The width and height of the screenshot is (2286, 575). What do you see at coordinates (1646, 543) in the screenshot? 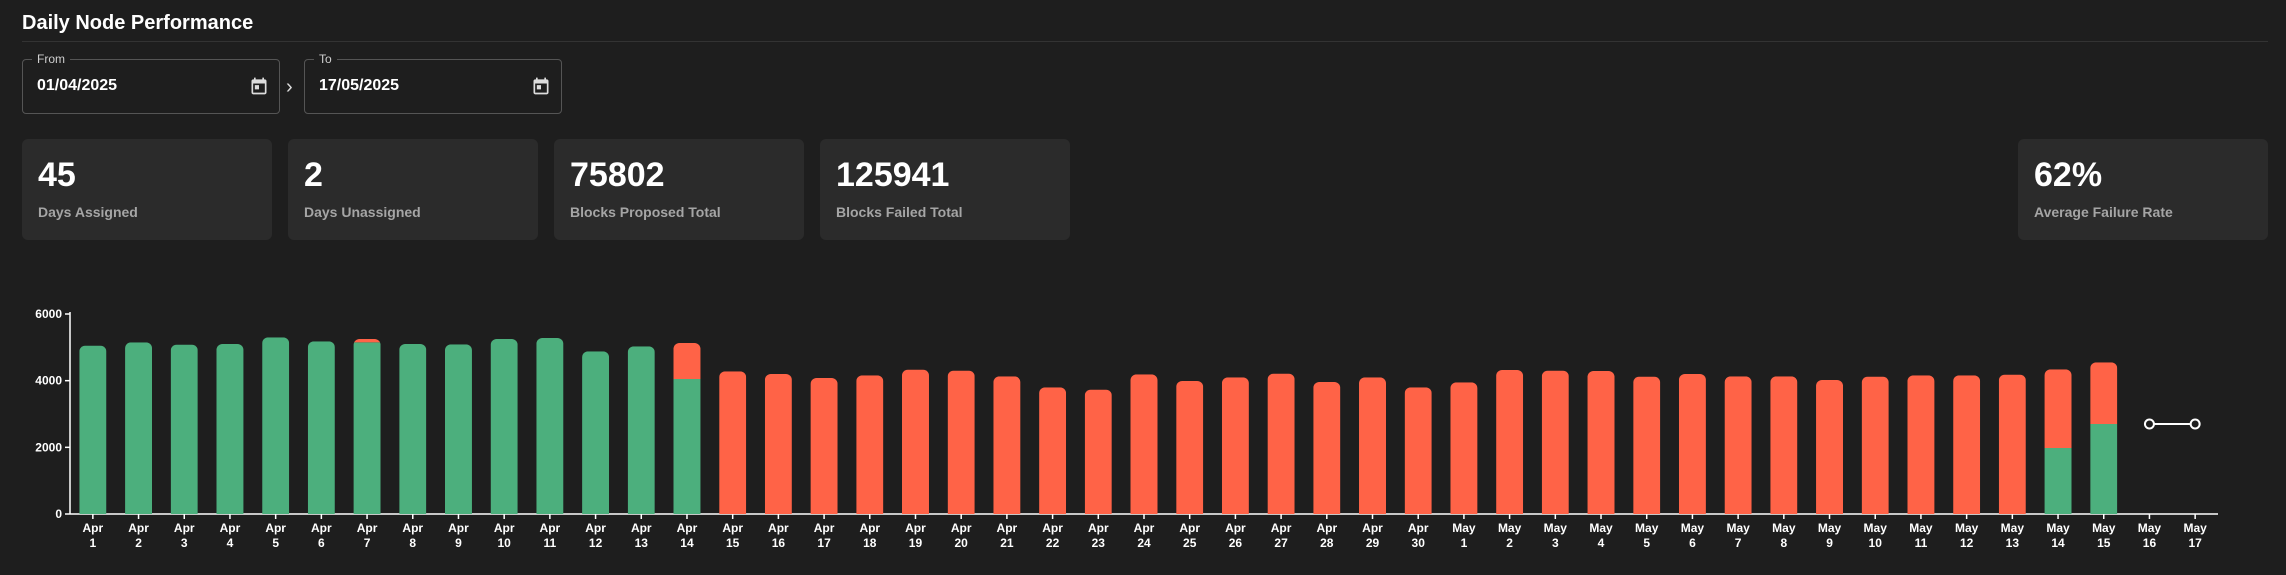
I see `x-tick-label-day: 5` at bounding box center [1646, 543].